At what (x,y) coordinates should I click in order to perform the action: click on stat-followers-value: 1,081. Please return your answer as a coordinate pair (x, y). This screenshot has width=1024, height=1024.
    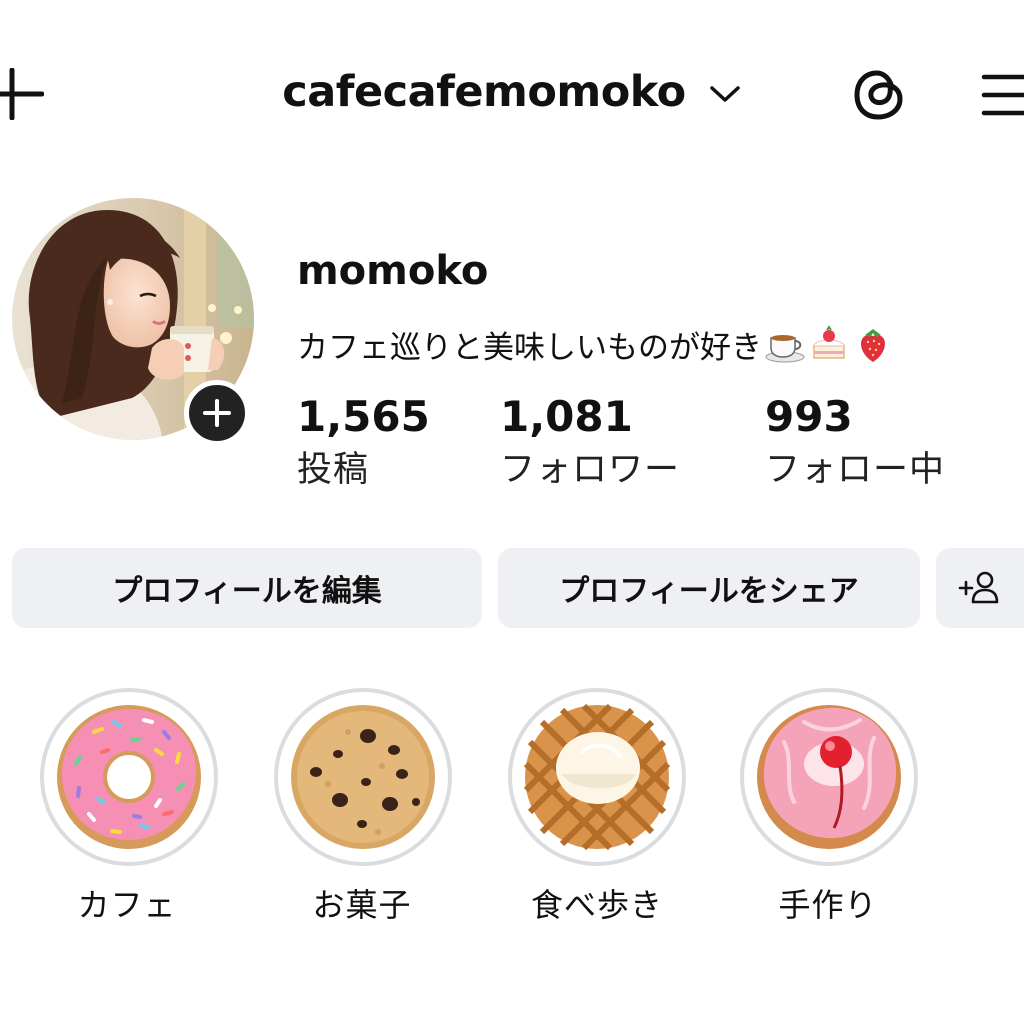
    Looking at the image, I should click on (566, 416).